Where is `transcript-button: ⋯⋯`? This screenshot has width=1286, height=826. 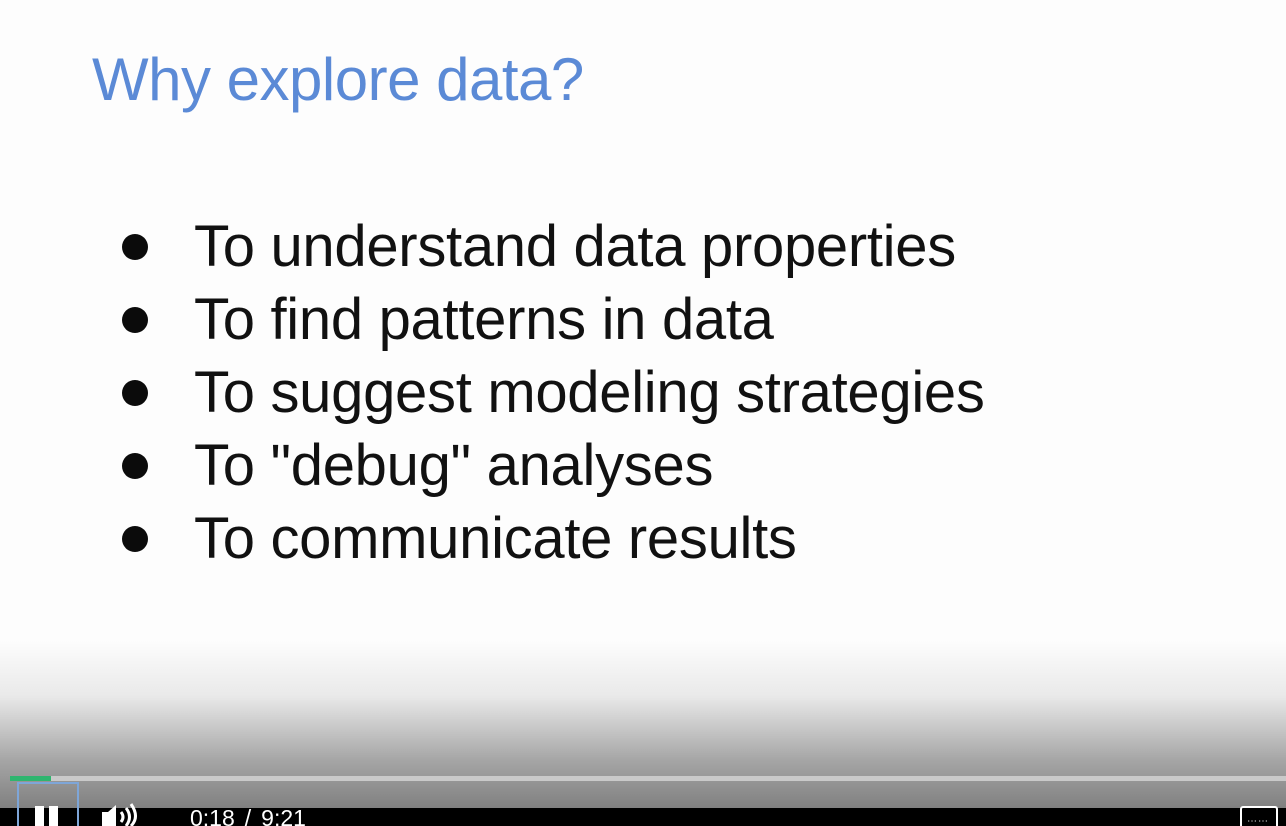 transcript-button: ⋯⋯ is located at coordinates (1259, 816).